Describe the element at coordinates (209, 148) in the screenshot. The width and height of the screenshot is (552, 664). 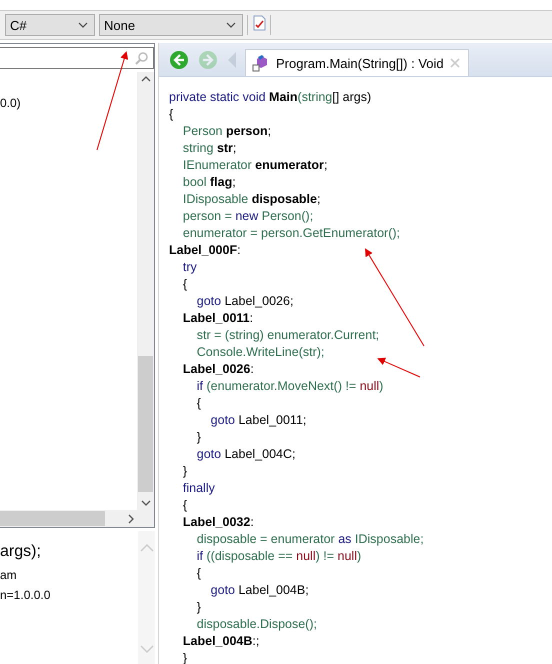
I see `code-line: string str;` at that location.